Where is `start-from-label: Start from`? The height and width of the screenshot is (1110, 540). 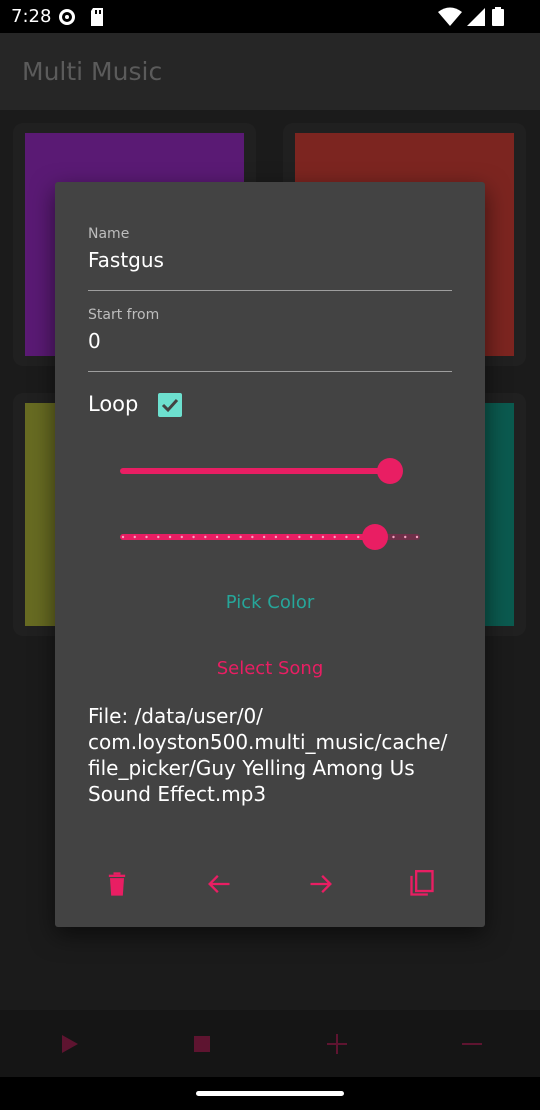
start-from-label: Start from is located at coordinates (124, 315).